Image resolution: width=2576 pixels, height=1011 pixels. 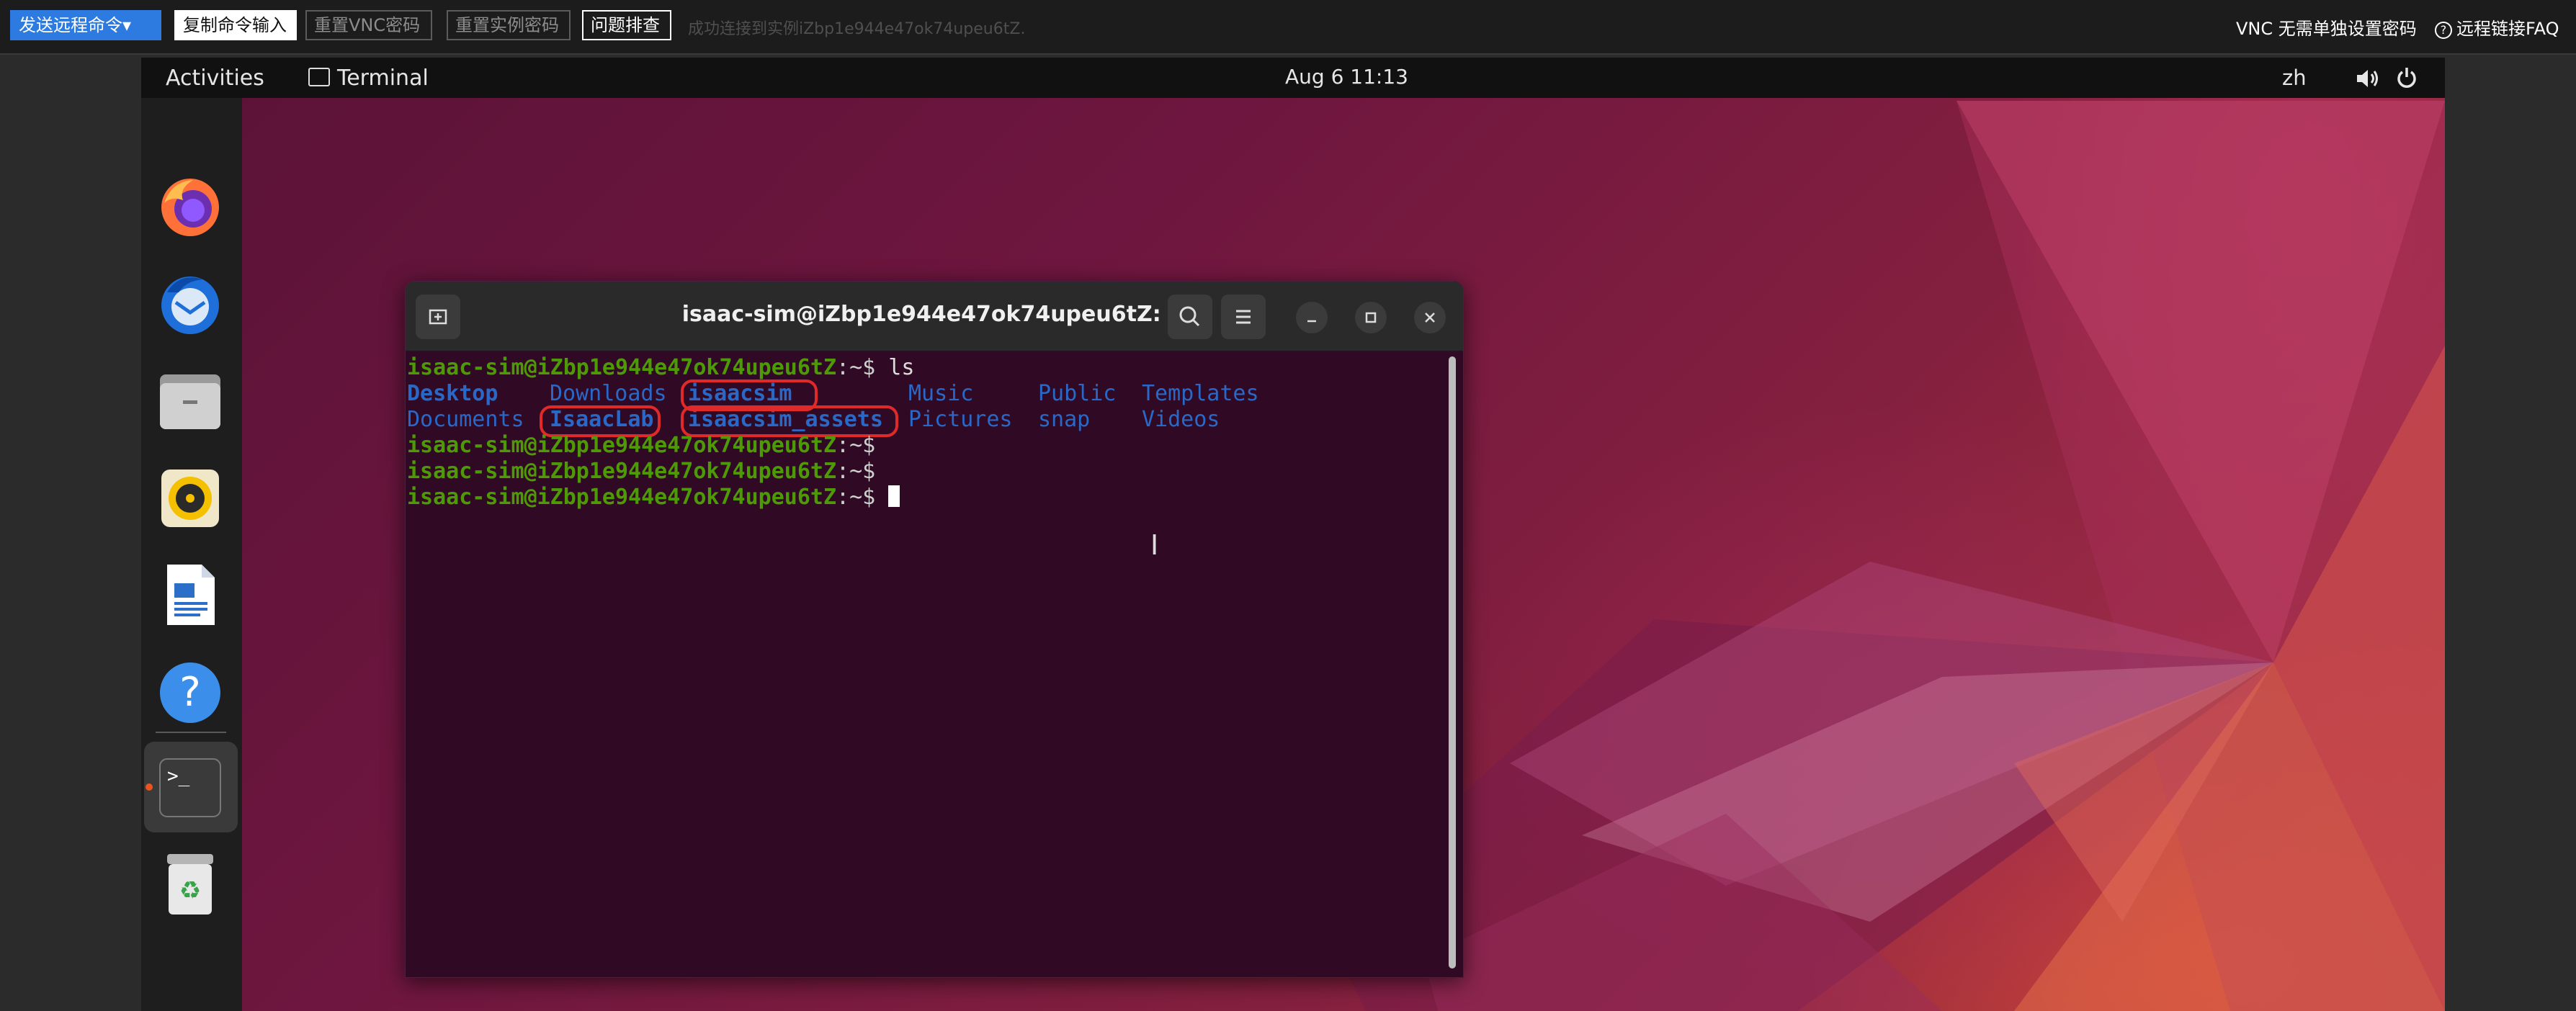 I want to click on terminal-line: isaac-sim@iZbp1e944e47ok74upeu6tZ:~$ ls, so click(x=660, y=368).